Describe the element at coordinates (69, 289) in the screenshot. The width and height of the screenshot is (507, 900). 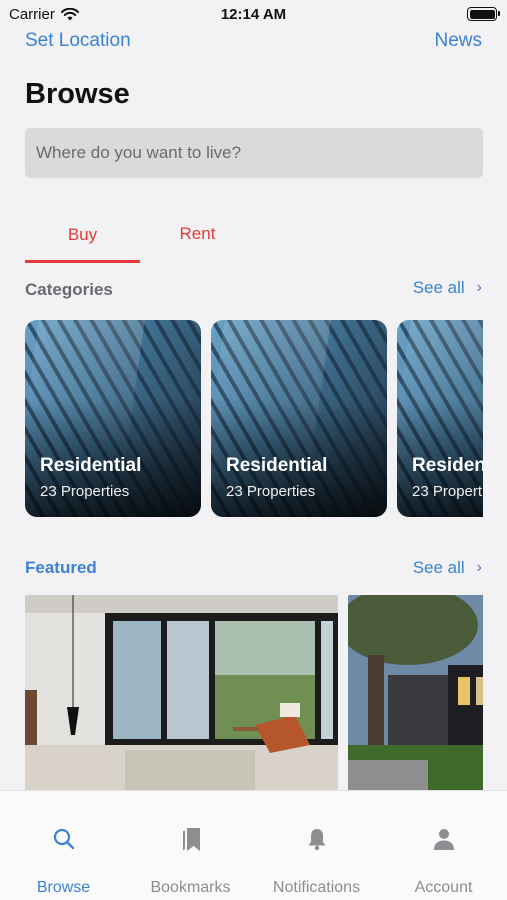
I see `categories-heading: Categories` at that location.